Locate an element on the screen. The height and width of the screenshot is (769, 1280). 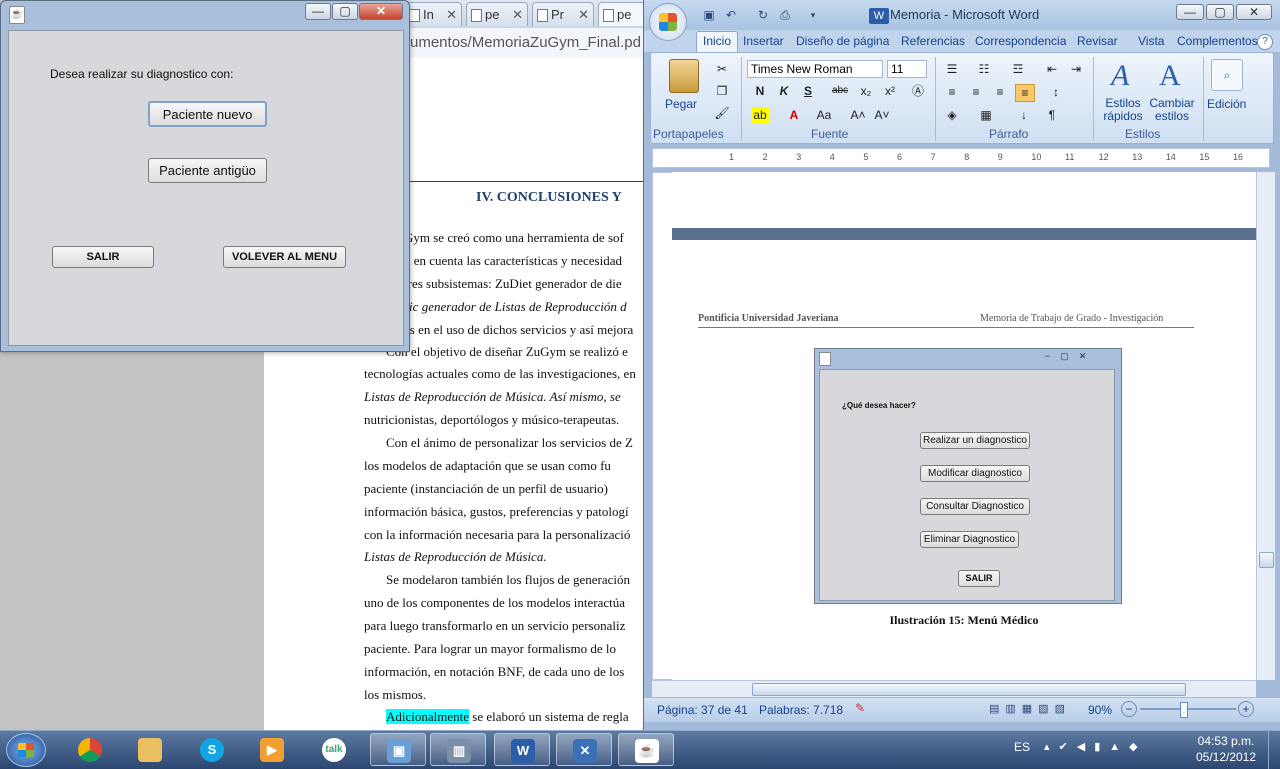
word-minimize-button: — is located at coordinates (1190, 12).